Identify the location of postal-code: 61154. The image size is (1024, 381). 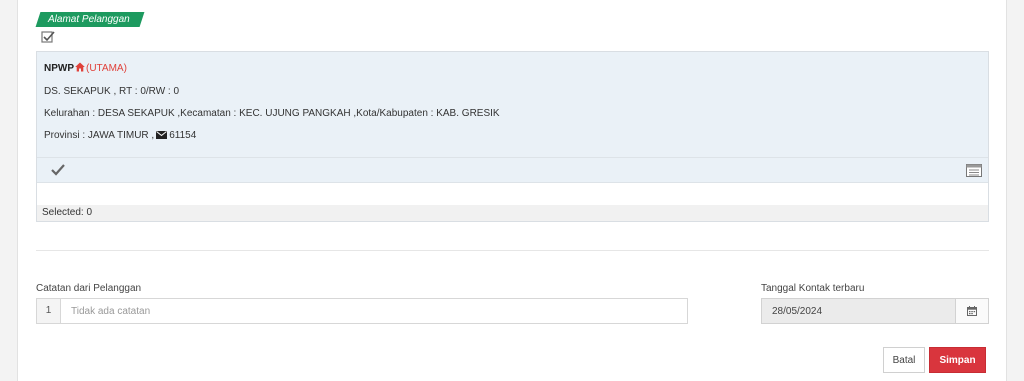
(183, 135).